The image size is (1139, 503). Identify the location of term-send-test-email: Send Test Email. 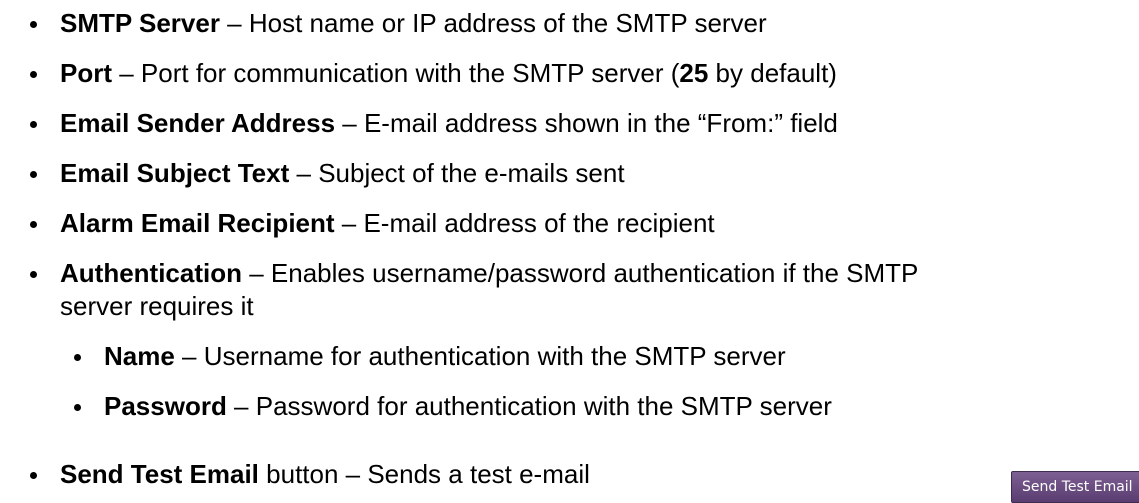
(159, 474).